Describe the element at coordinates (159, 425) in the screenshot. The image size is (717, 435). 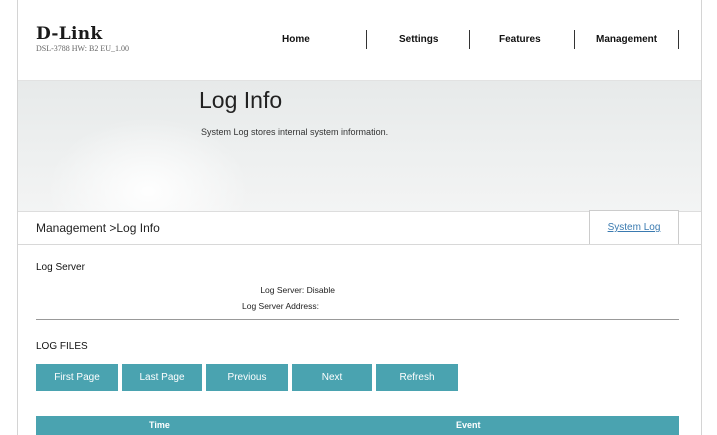
I see `column-header-time: Time` at that location.